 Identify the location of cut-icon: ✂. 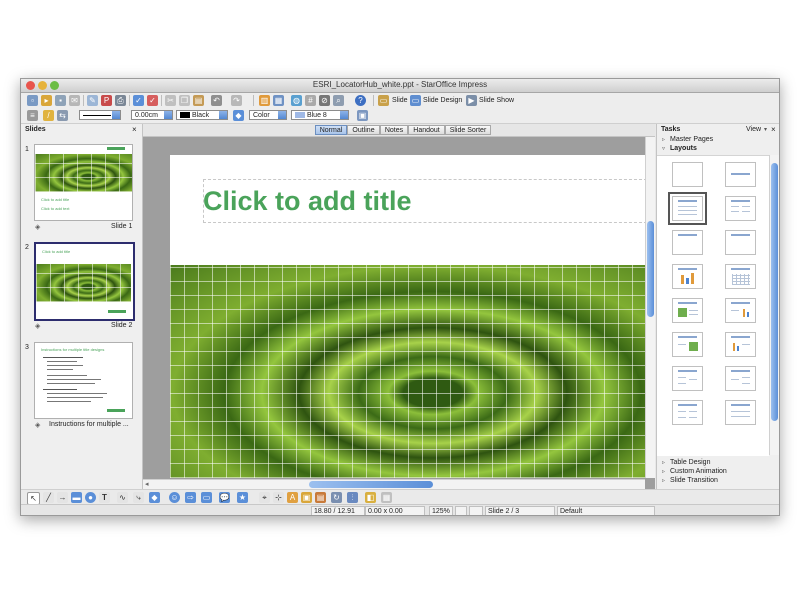
(170, 100).